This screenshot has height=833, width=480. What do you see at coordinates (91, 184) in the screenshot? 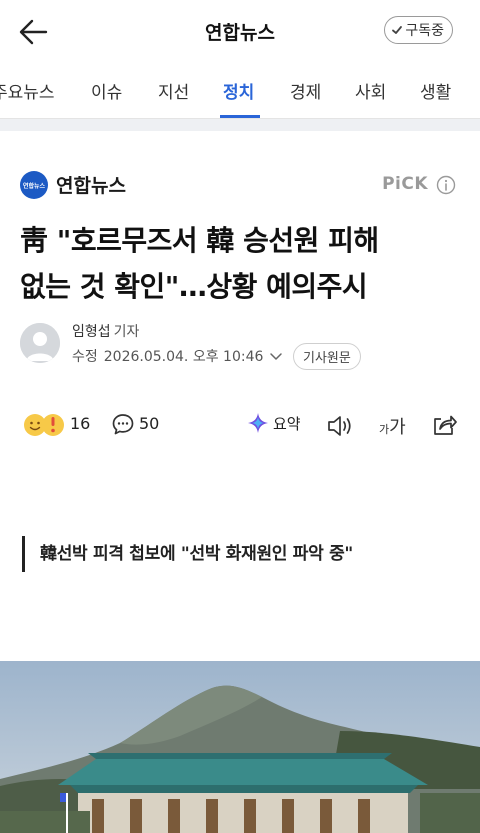
I see `press-name: 연합뉴스` at bounding box center [91, 184].